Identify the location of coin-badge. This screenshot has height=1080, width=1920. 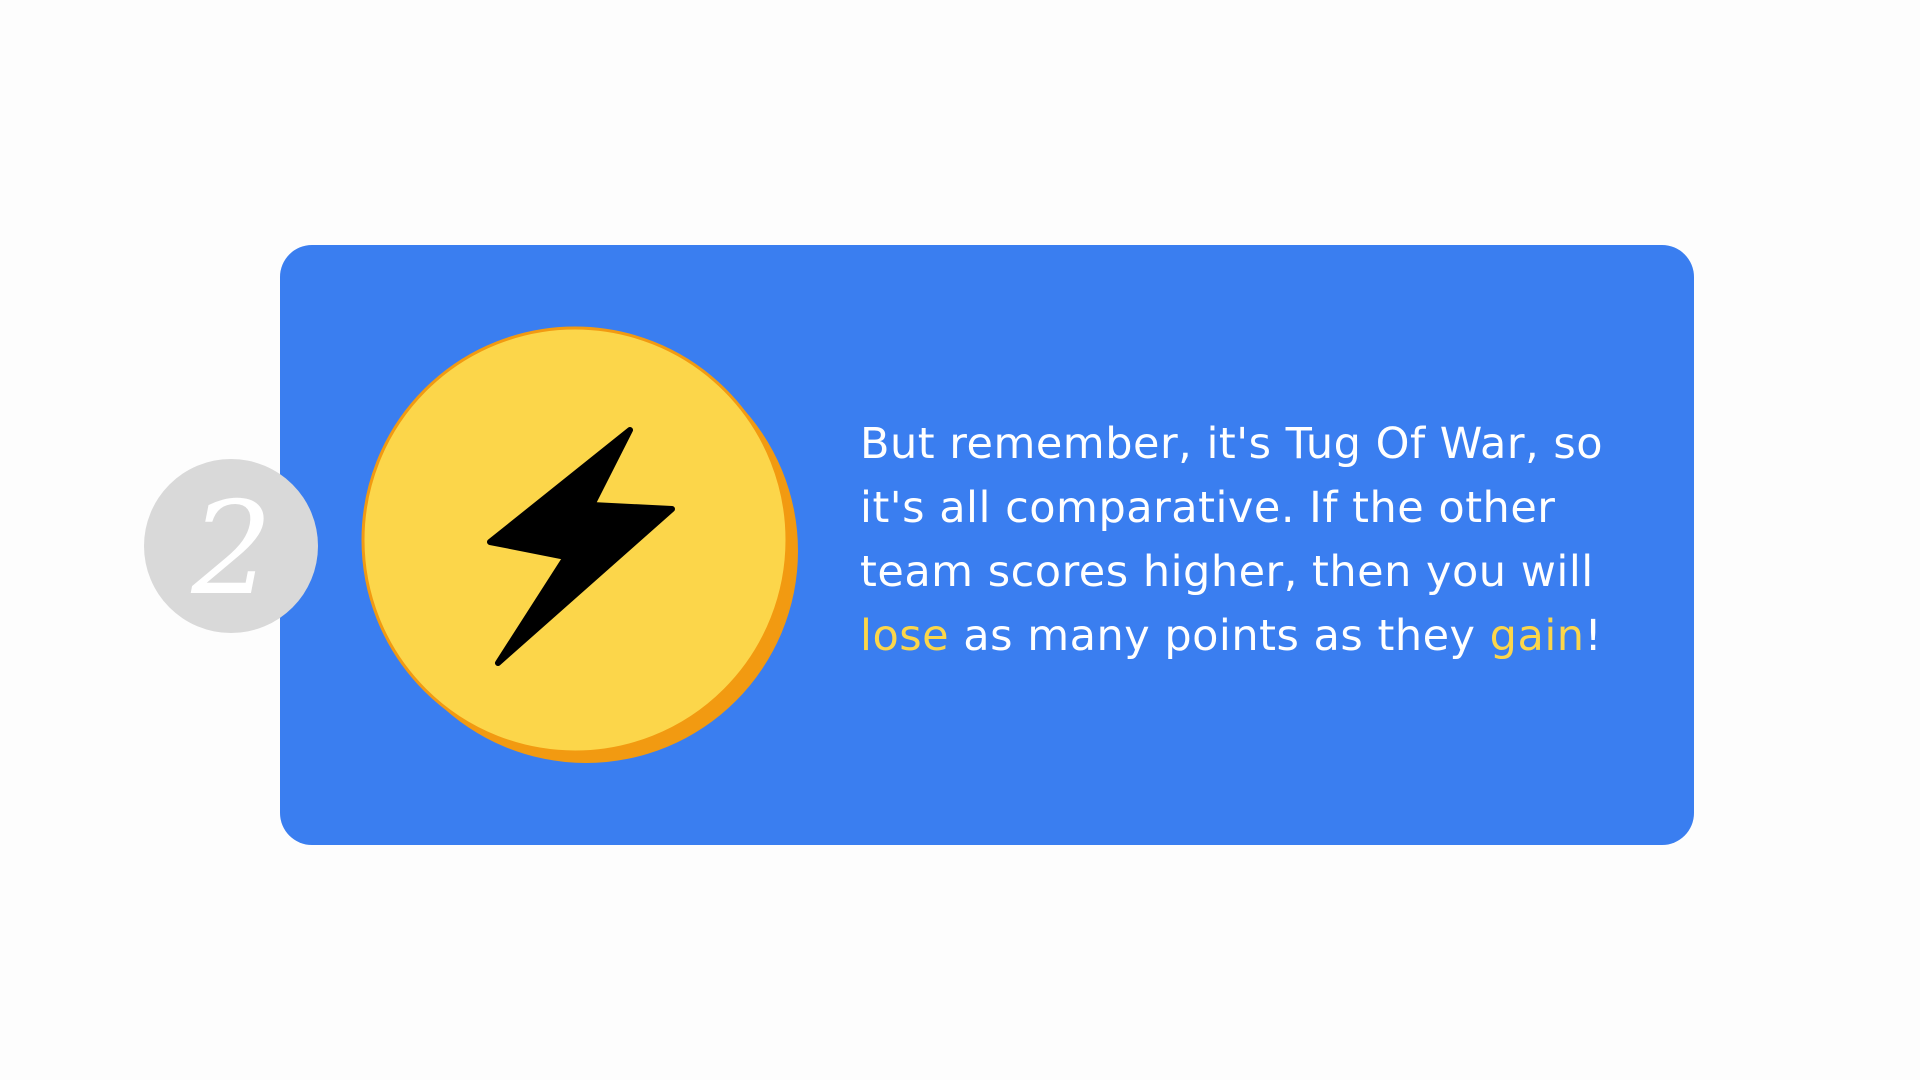
(580, 545).